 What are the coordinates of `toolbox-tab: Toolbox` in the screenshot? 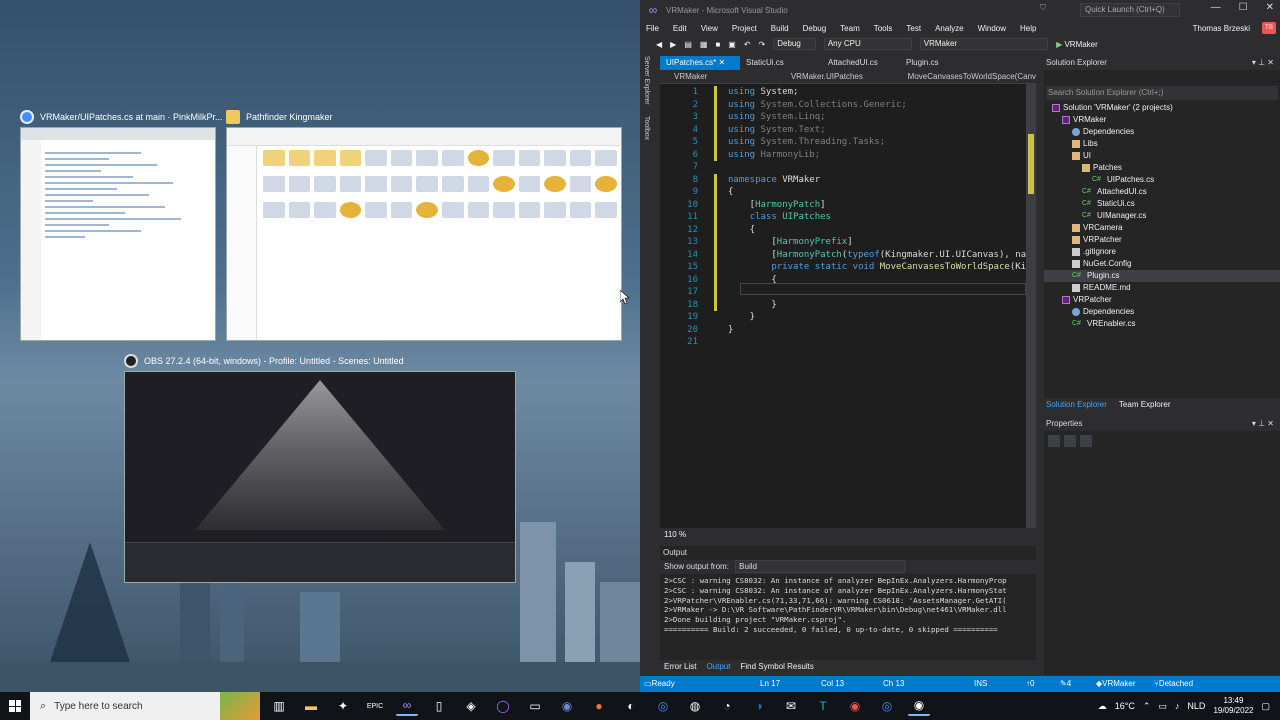 It's located at (646, 128).